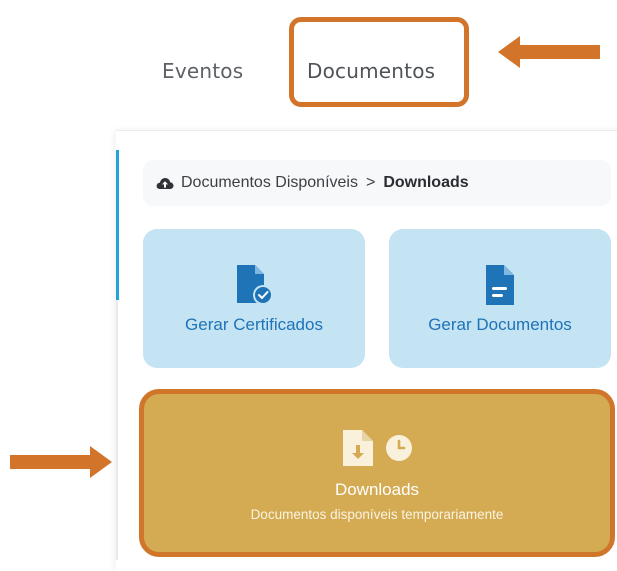 This screenshot has width=617, height=571. Describe the element at coordinates (549, 52) in the screenshot. I see `arrow-left-annotation-icon` at that location.